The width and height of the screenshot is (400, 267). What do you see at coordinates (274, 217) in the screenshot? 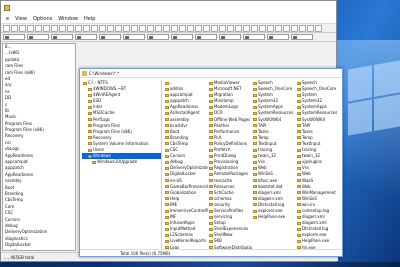
I see `file-item: HelpPane.exe` at bounding box center [274, 217].